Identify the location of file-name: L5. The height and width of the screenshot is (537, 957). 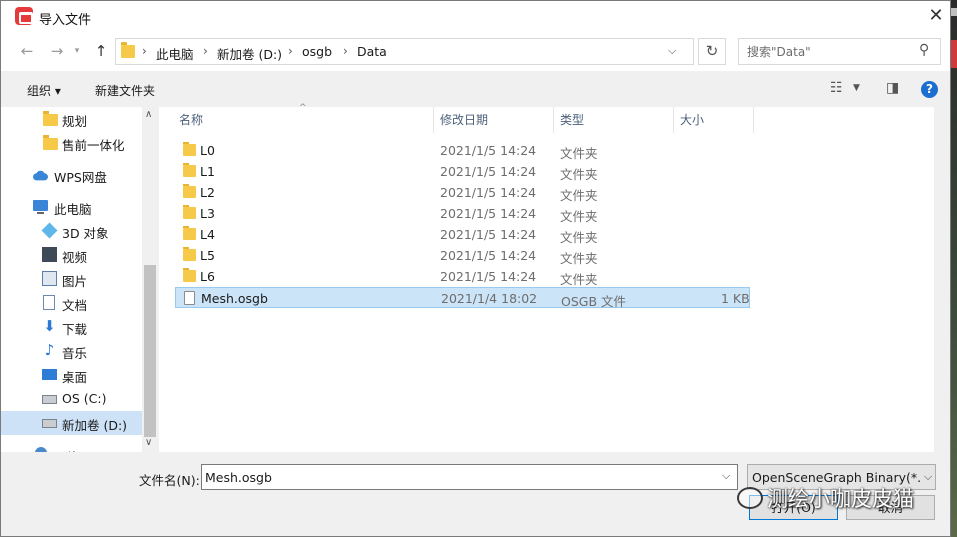
(207, 255).